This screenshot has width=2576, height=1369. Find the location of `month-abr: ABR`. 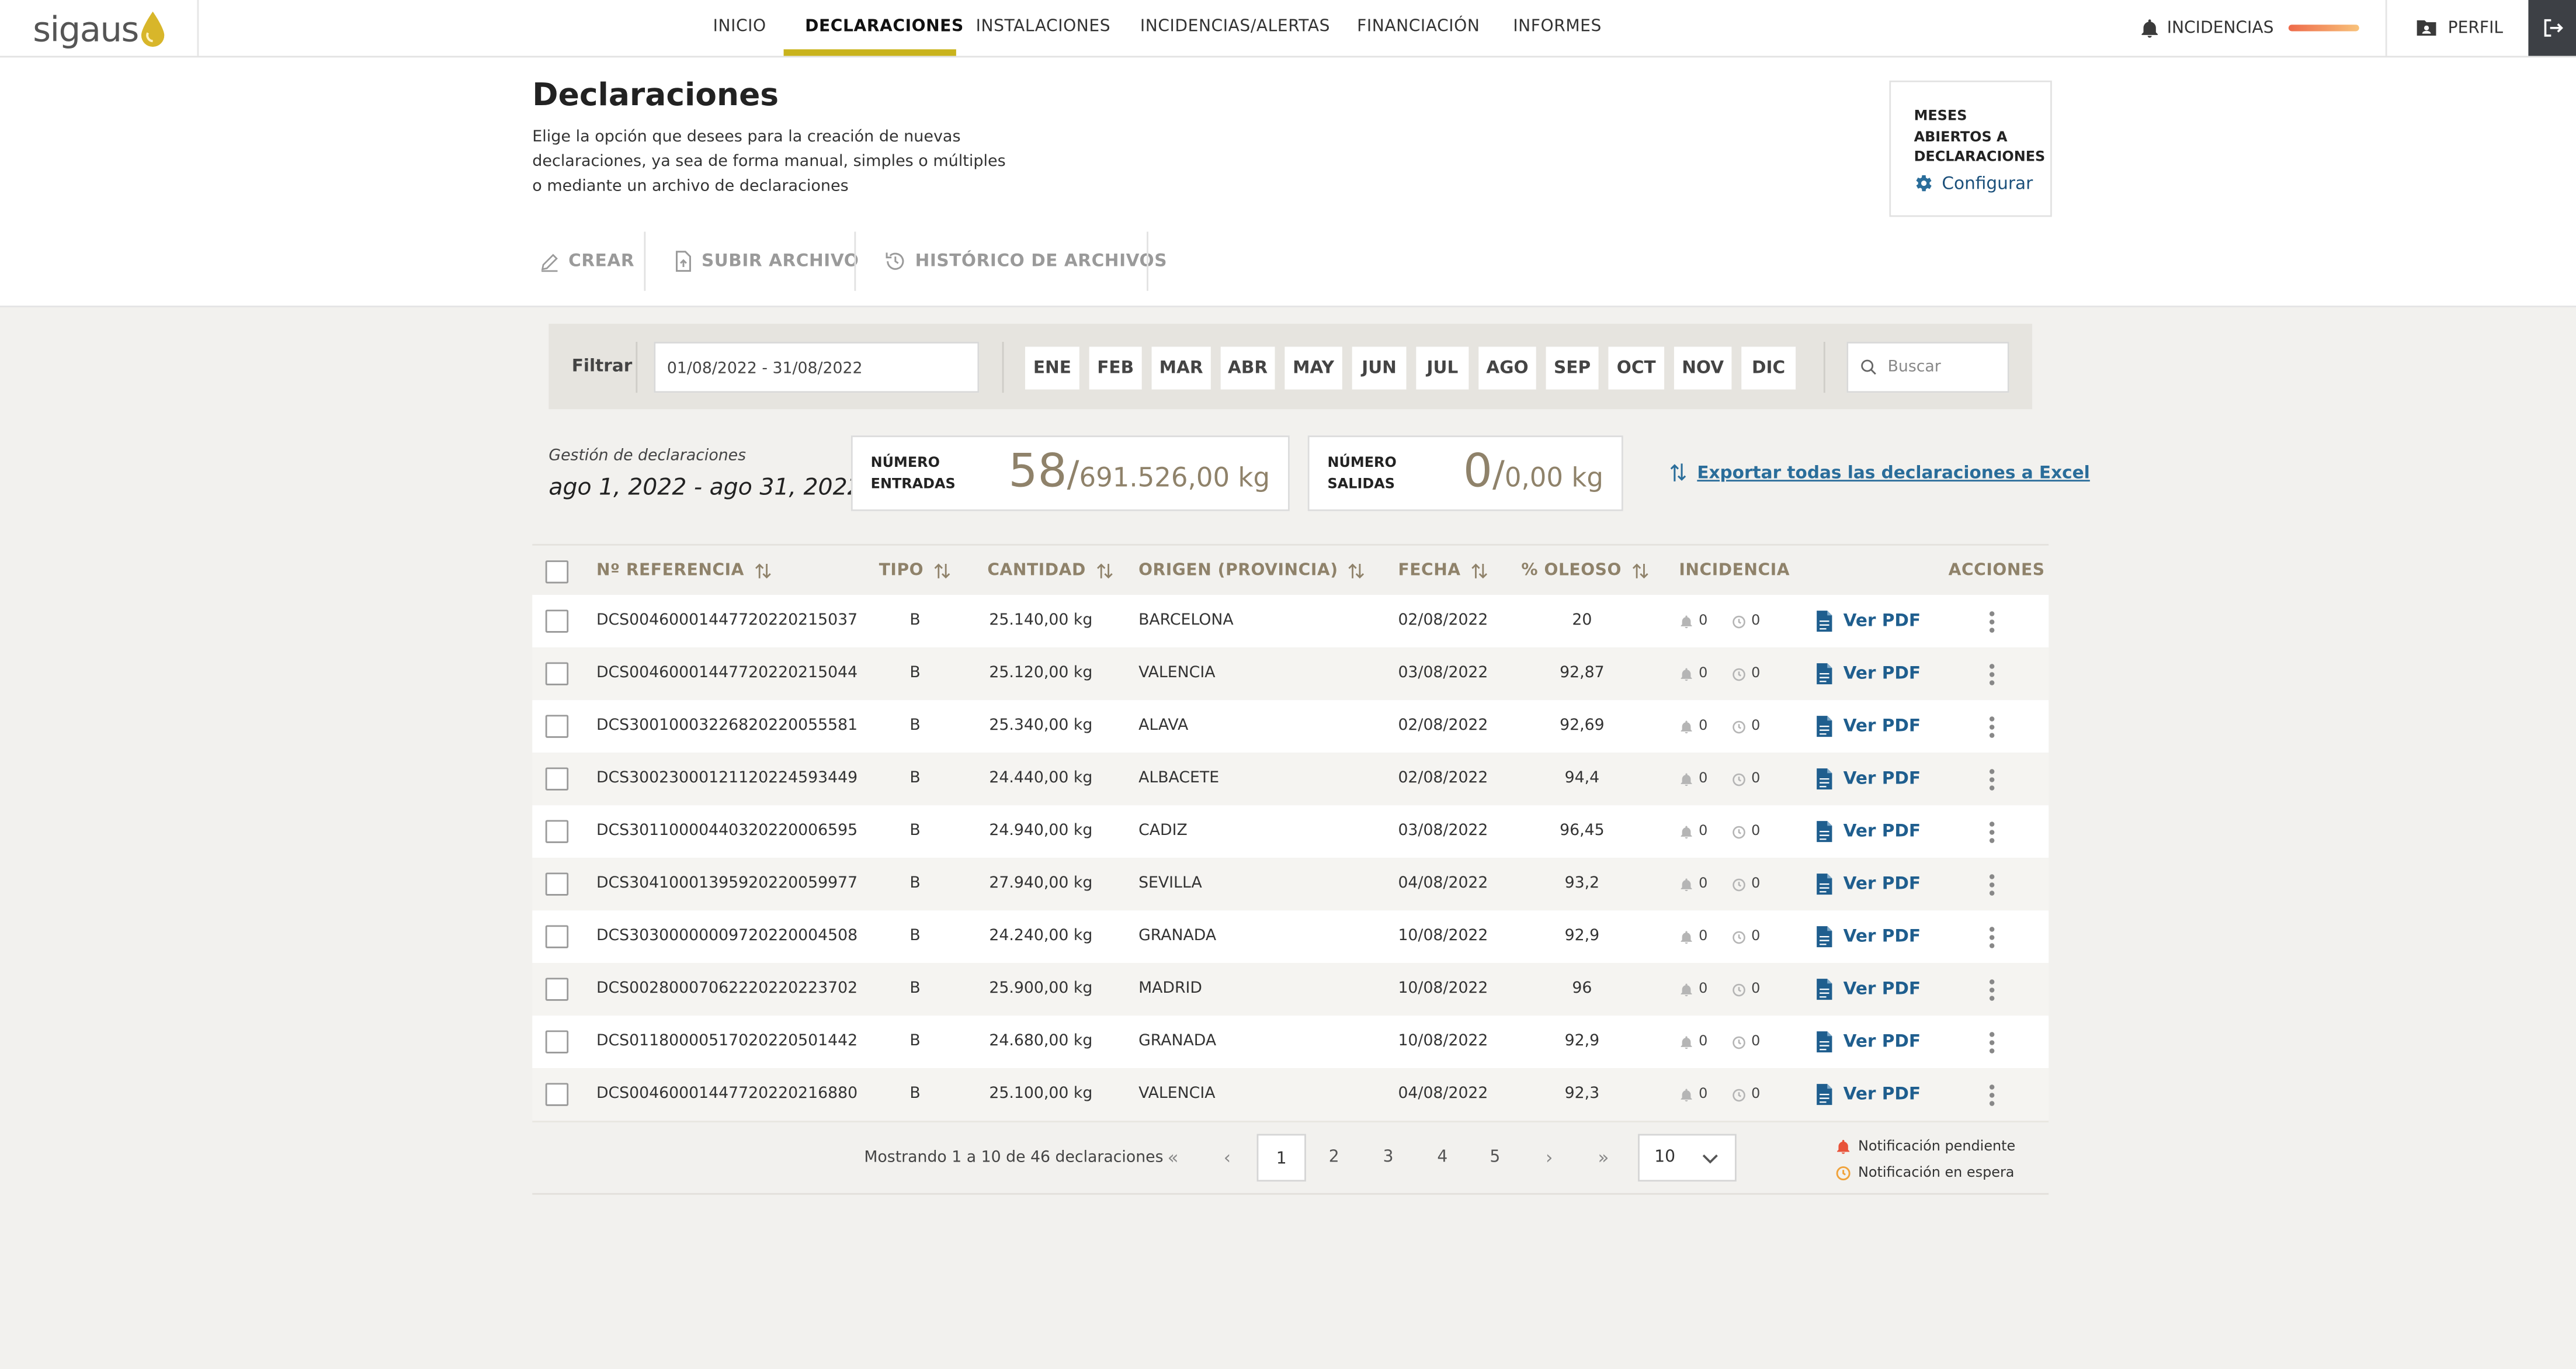

month-abr: ABR is located at coordinates (1247, 368).